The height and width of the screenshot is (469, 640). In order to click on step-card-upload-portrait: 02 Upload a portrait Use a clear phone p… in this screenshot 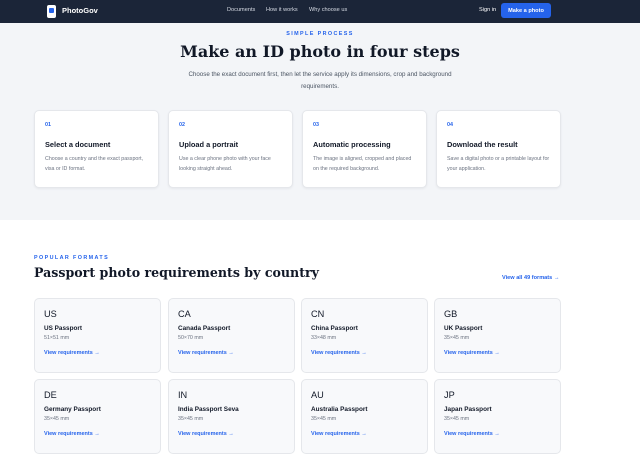, I will do `click(230, 149)`.